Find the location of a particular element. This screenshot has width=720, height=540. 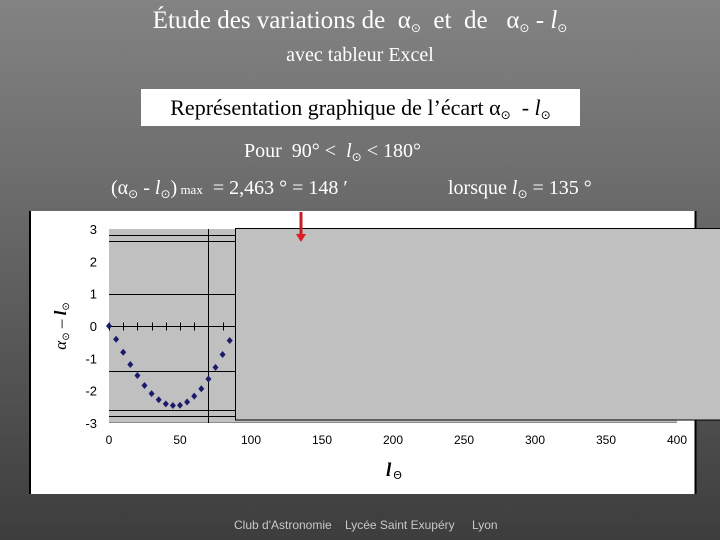

x-tick-label: 200 is located at coordinates (393, 440).